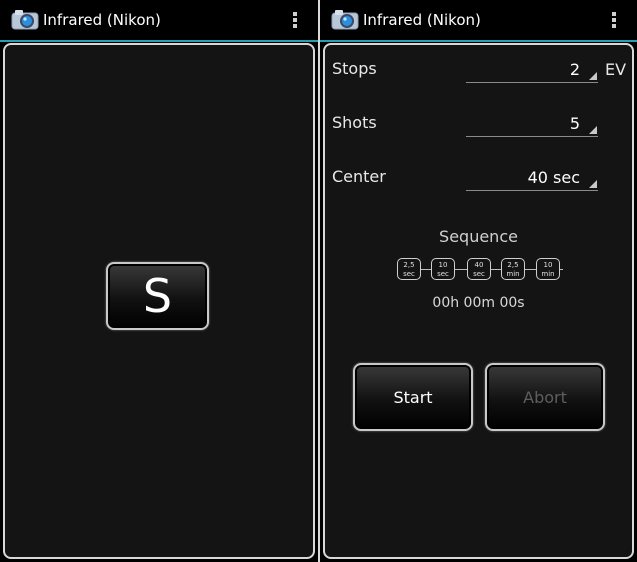  I want to click on shutter-button: S, so click(157, 296).